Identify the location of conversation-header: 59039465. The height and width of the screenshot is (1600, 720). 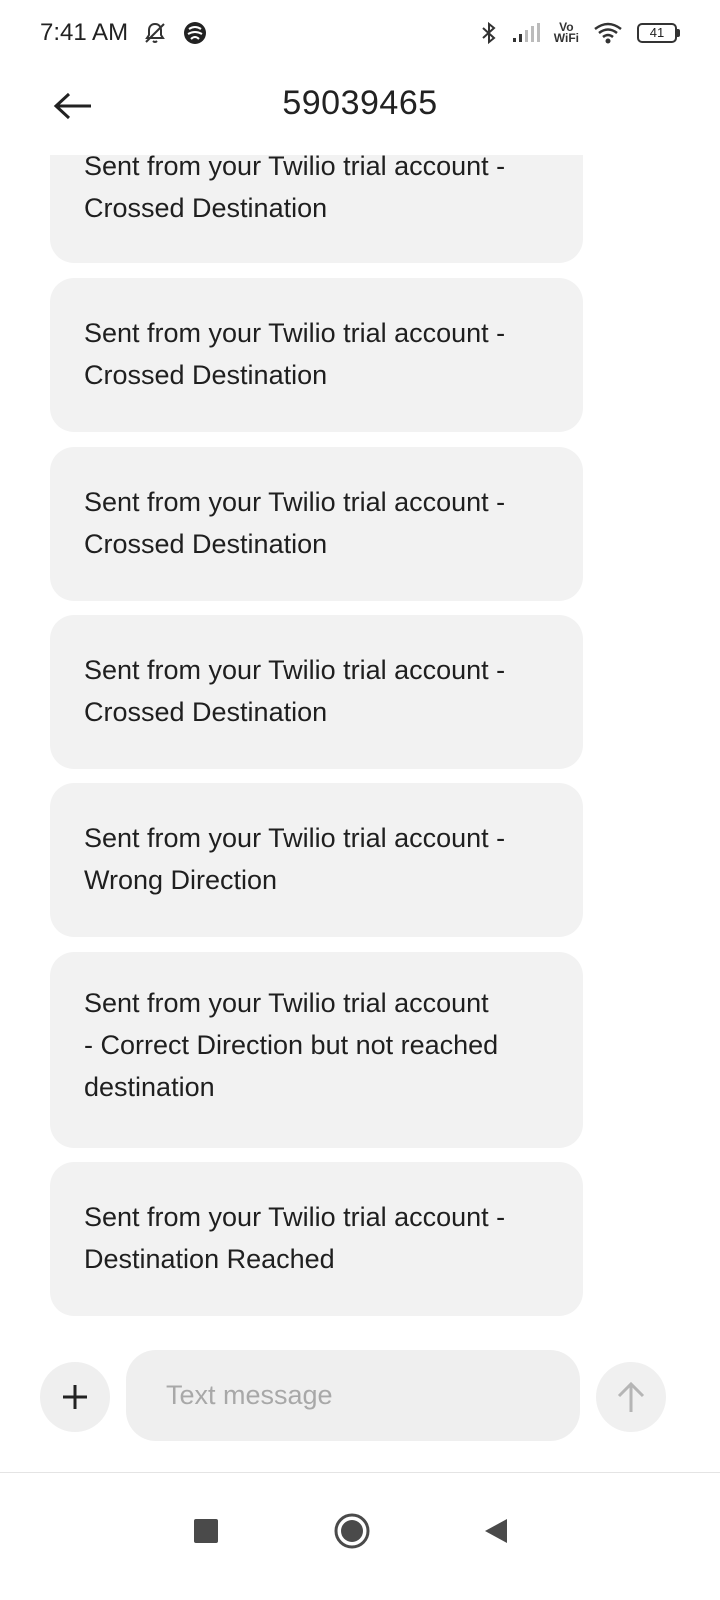
(360, 110).